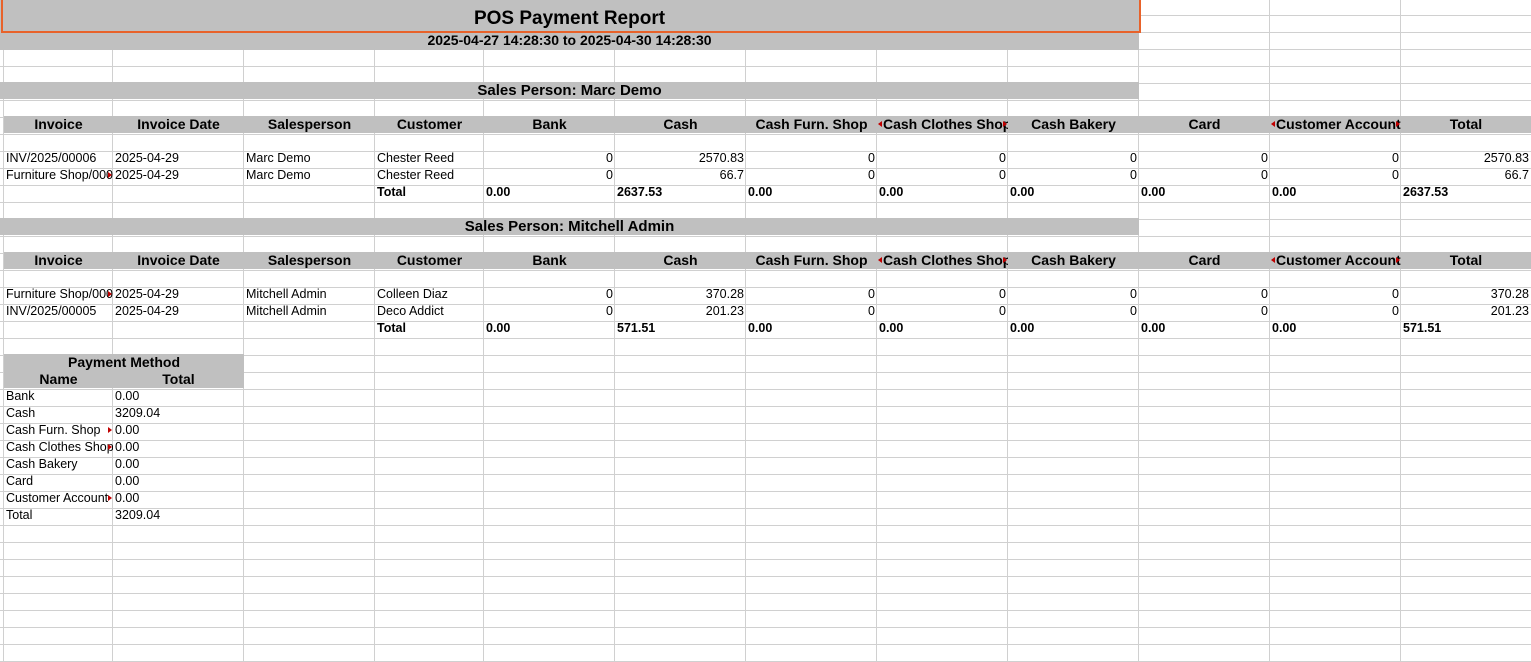 The image size is (1531, 662). Describe the element at coordinates (58, 481) in the screenshot. I see `payment-method-name: Card` at that location.